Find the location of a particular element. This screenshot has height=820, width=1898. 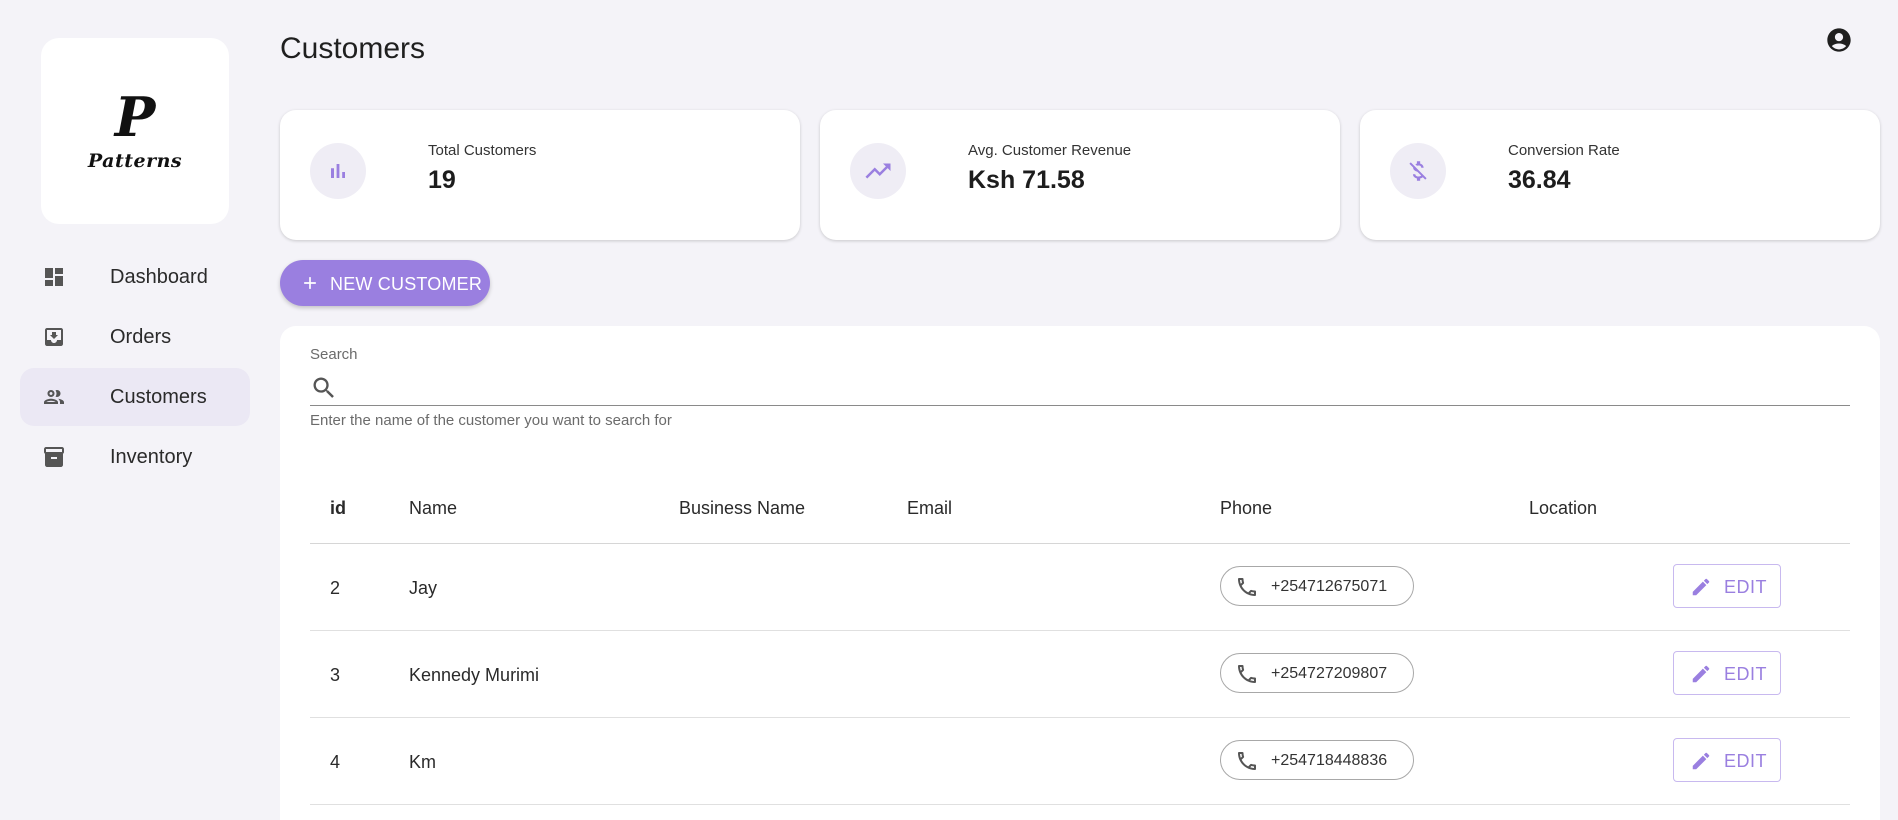

phone-number: +254718448836 is located at coordinates (1329, 760).